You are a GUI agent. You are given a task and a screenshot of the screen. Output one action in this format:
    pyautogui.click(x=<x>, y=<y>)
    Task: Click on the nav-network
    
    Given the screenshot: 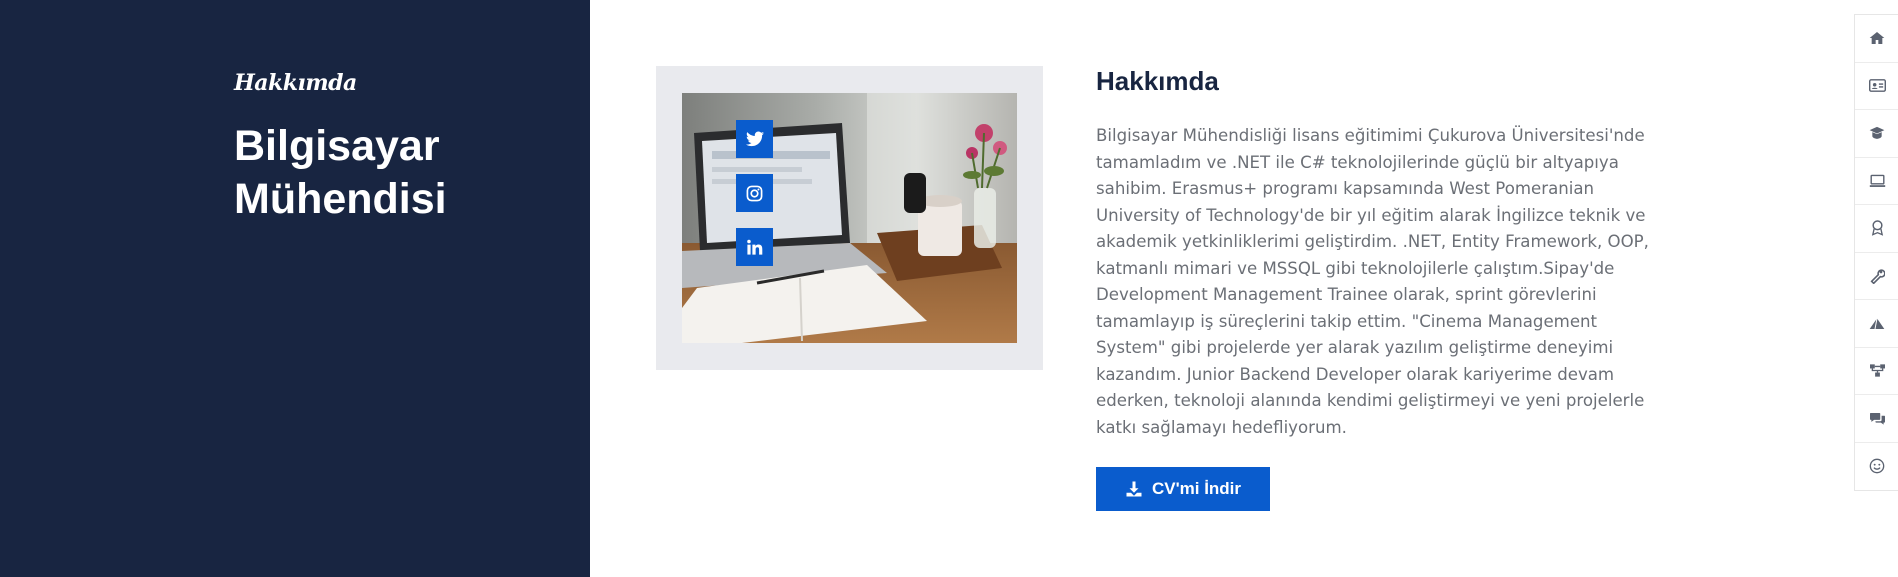 What is the action you would take?
    pyautogui.click(x=1876, y=371)
    